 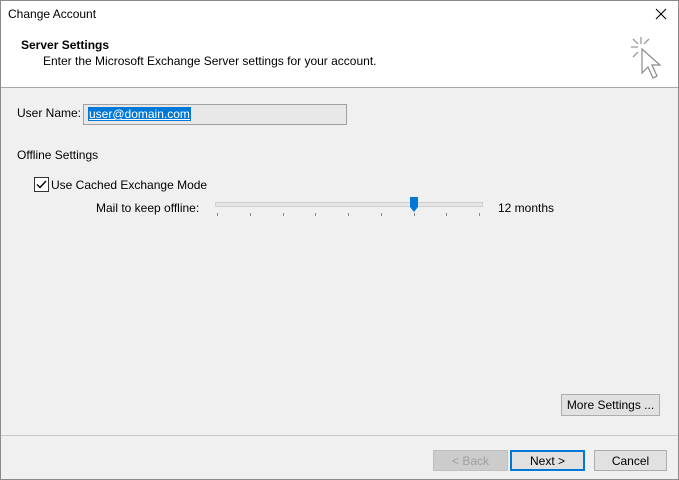 I want to click on cancel-button: Cancel, so click(x=630, y=460).